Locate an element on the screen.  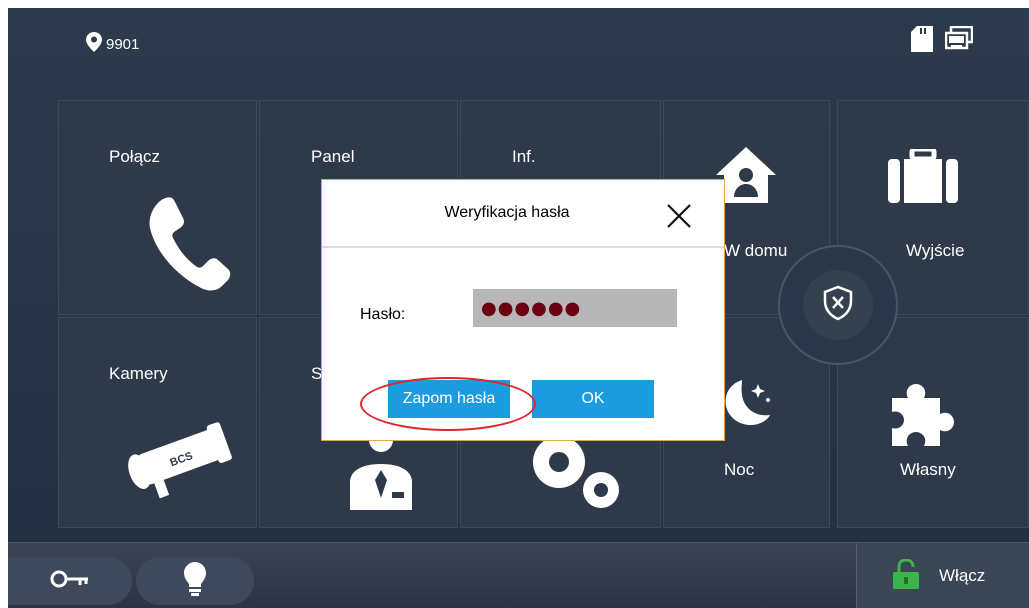
bottom-bar: Włącz is located at coordinates (518, 575).